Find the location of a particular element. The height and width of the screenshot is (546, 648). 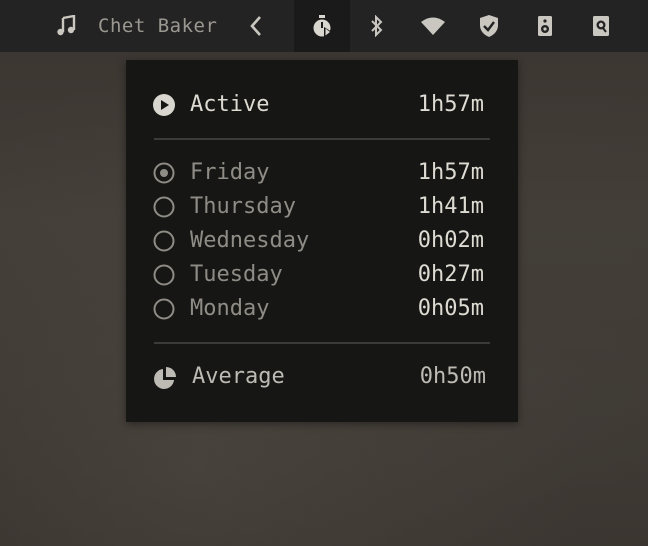

day-label: Wednesday is located at coordinates (250, 240).